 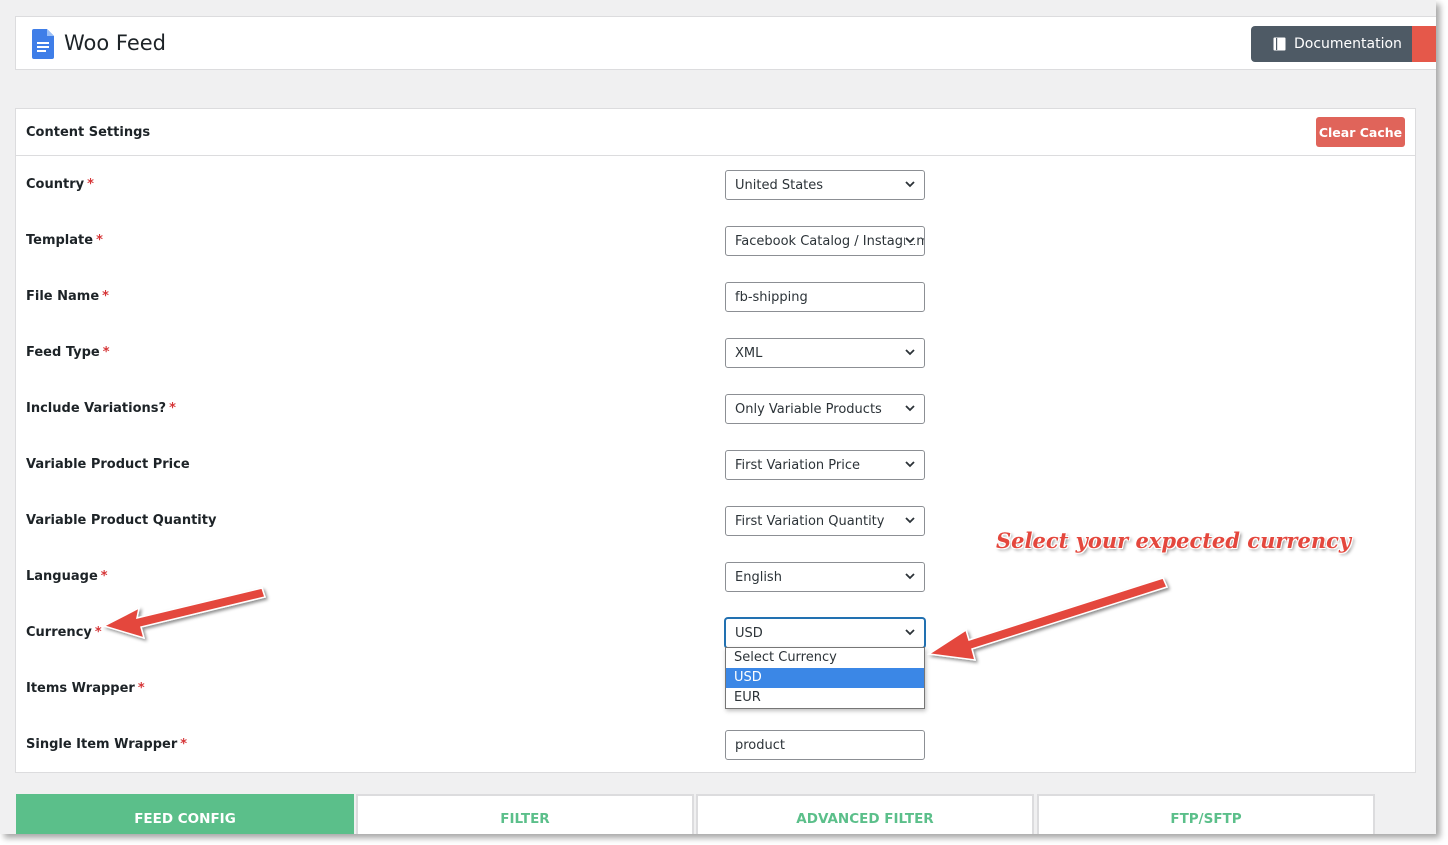 I want to click on language-row: Language * English, so click(x=715, y=577).